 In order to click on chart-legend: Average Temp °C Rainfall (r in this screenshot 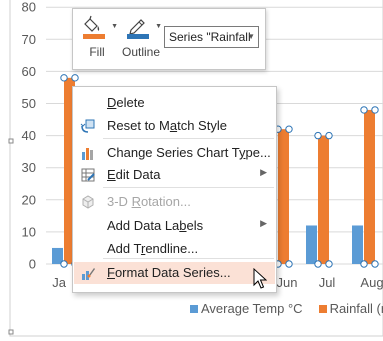, I will do `click(286, 308)`.